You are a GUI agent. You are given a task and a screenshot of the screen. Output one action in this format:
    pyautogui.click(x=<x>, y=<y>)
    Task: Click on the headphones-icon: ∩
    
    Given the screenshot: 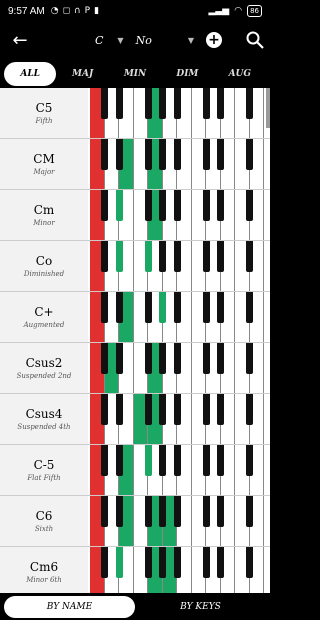 What is the action you would take?
    pyautogui.click(x=77, y=11)
    